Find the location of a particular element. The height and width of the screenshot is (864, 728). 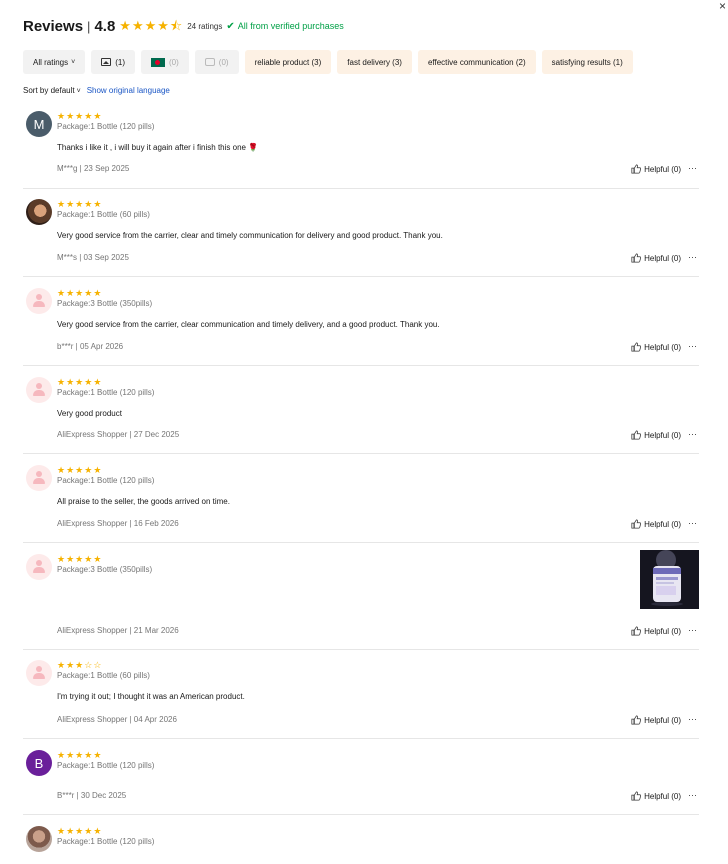

tag-chip: fast delivery (3) is located at coordinates (374, 62).